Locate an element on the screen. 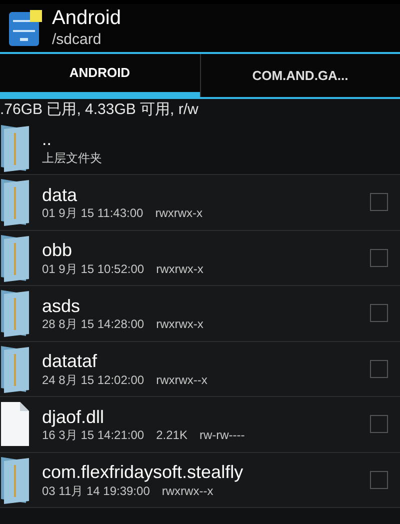  document-icon is located at coordinates (15, 424).